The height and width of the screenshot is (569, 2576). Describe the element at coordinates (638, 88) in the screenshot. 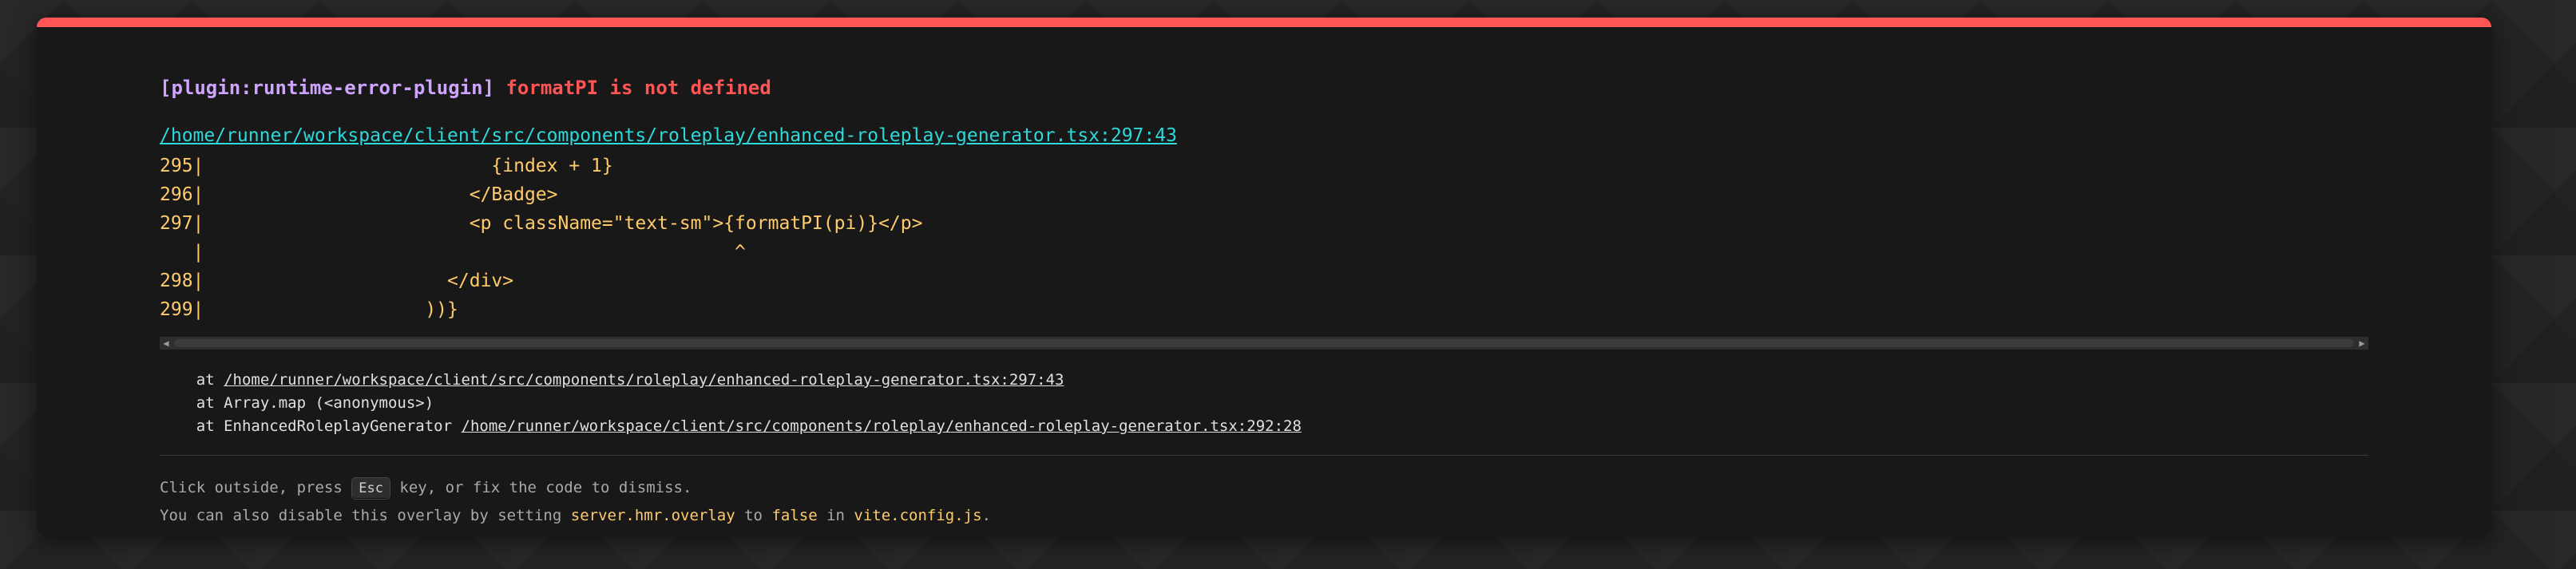

I see `error-text: formatPI is not defined` at that location.